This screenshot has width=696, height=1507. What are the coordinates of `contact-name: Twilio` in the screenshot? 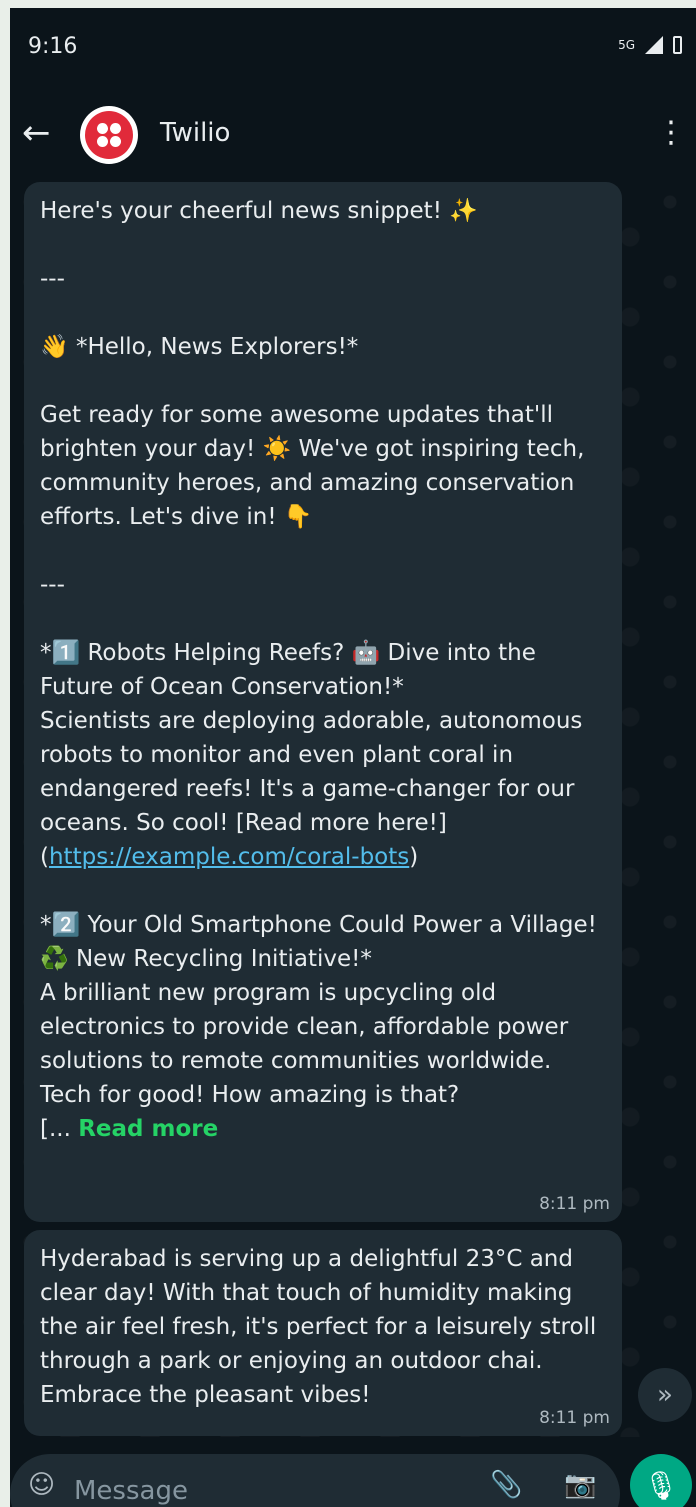 It's located at (195, 133).